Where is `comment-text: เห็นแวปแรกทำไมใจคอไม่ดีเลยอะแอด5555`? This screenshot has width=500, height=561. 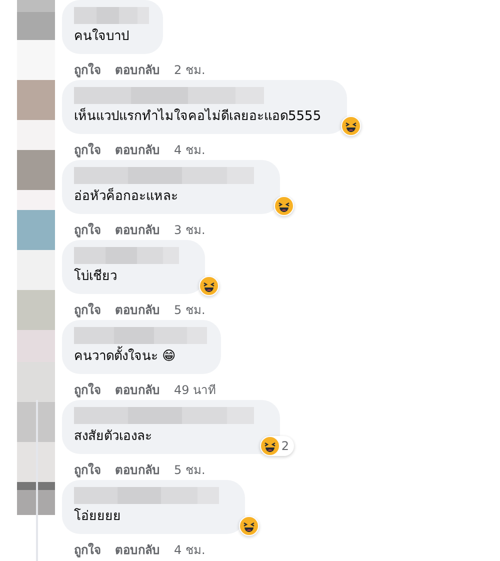
comment-text: เห็นแวปแรกทำไมใจคอไม่ดีเลยอะแอด5555 is located at coordinates (198, 117).